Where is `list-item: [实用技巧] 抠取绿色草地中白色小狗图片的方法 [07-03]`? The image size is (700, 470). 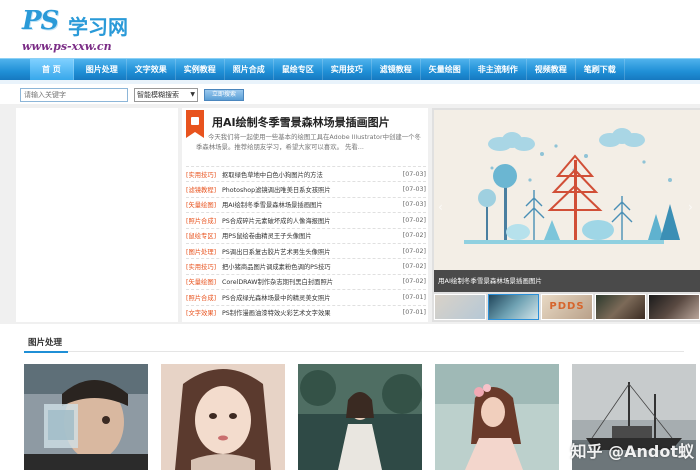 list-item: [实用技巧] 抠取绿色草地中白色小狗图片的方法 [07-03] is located at coordinates (306, 173).